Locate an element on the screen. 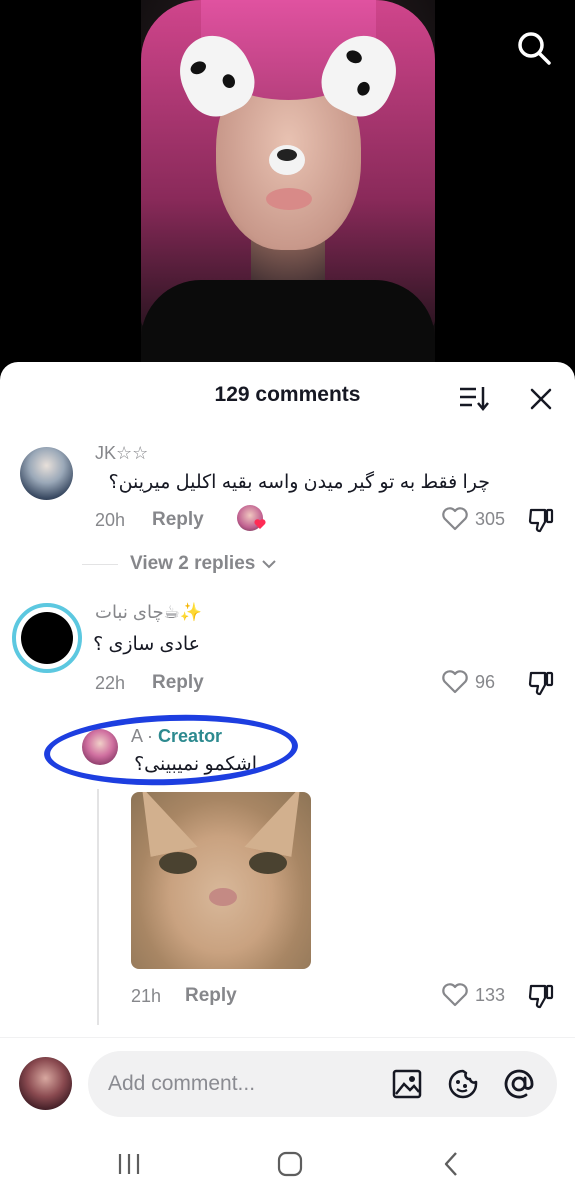 This screenshot has height=1200, width=575. search-icon is located at coordinates (534, 48).